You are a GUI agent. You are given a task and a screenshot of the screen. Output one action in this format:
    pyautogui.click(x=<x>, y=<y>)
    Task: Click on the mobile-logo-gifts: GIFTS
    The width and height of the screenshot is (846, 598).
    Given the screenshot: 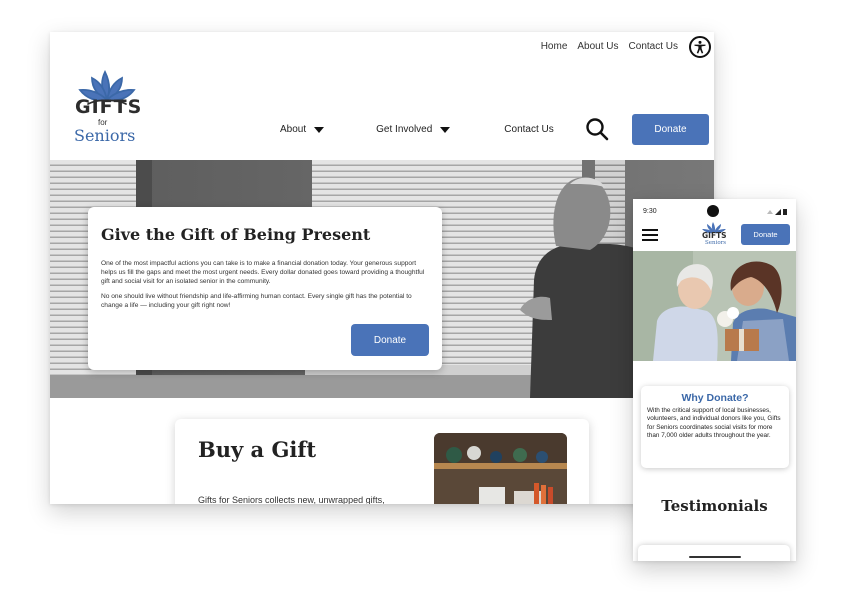 What is the action you would take?
    pyautogui.click(x=714, y=235)
    